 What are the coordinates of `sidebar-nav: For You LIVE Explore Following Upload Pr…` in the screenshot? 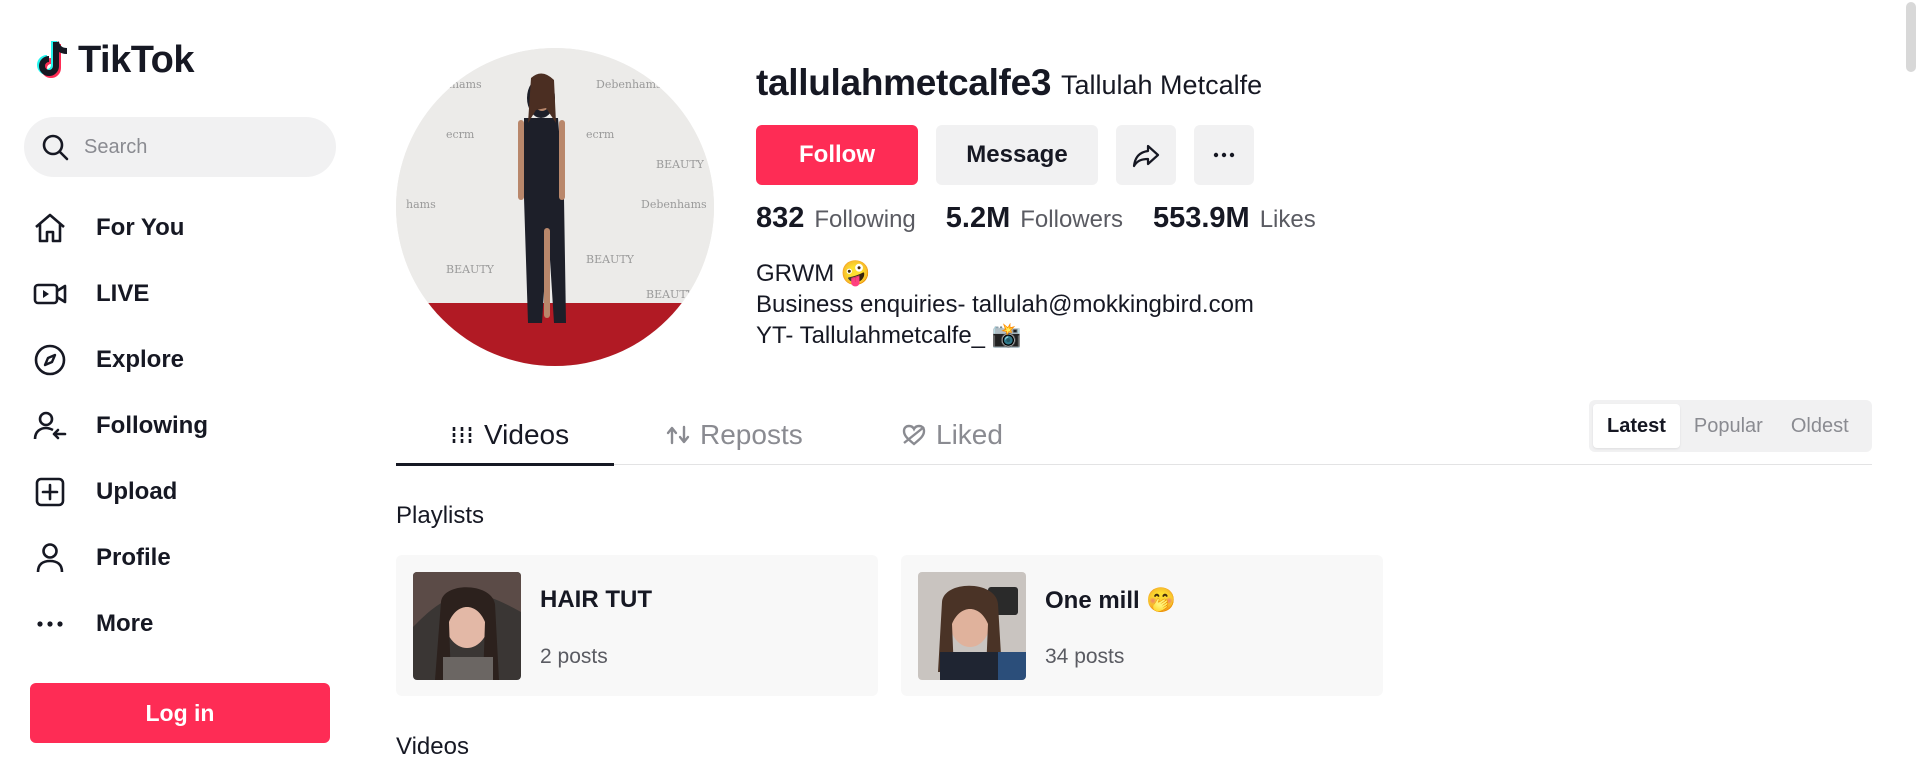 It's located at (119, 426).